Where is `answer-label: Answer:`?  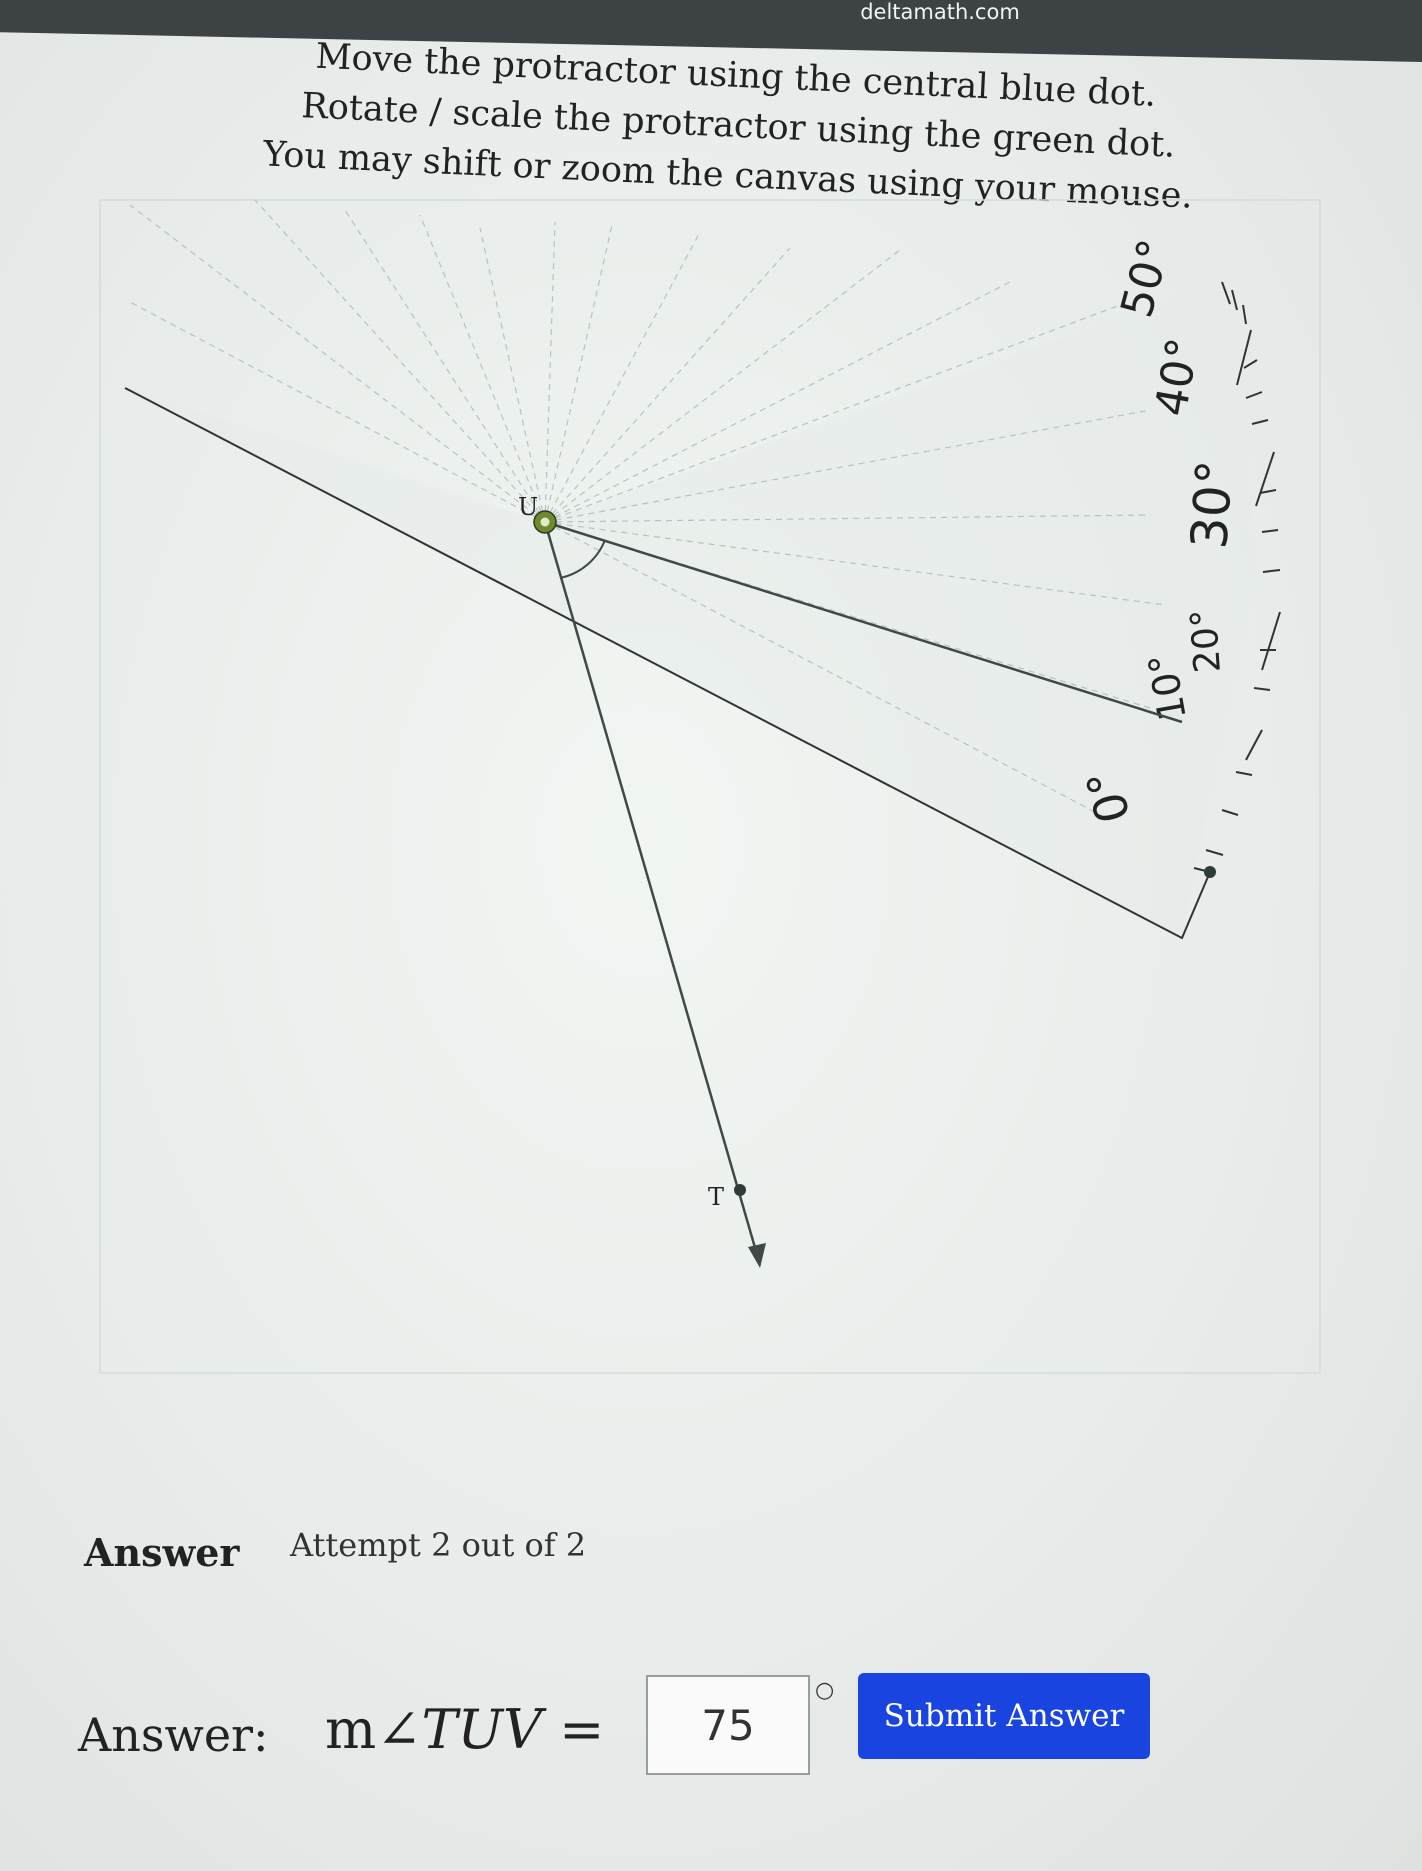
answer-label: Answer: is located at coordinates (173, 1735).